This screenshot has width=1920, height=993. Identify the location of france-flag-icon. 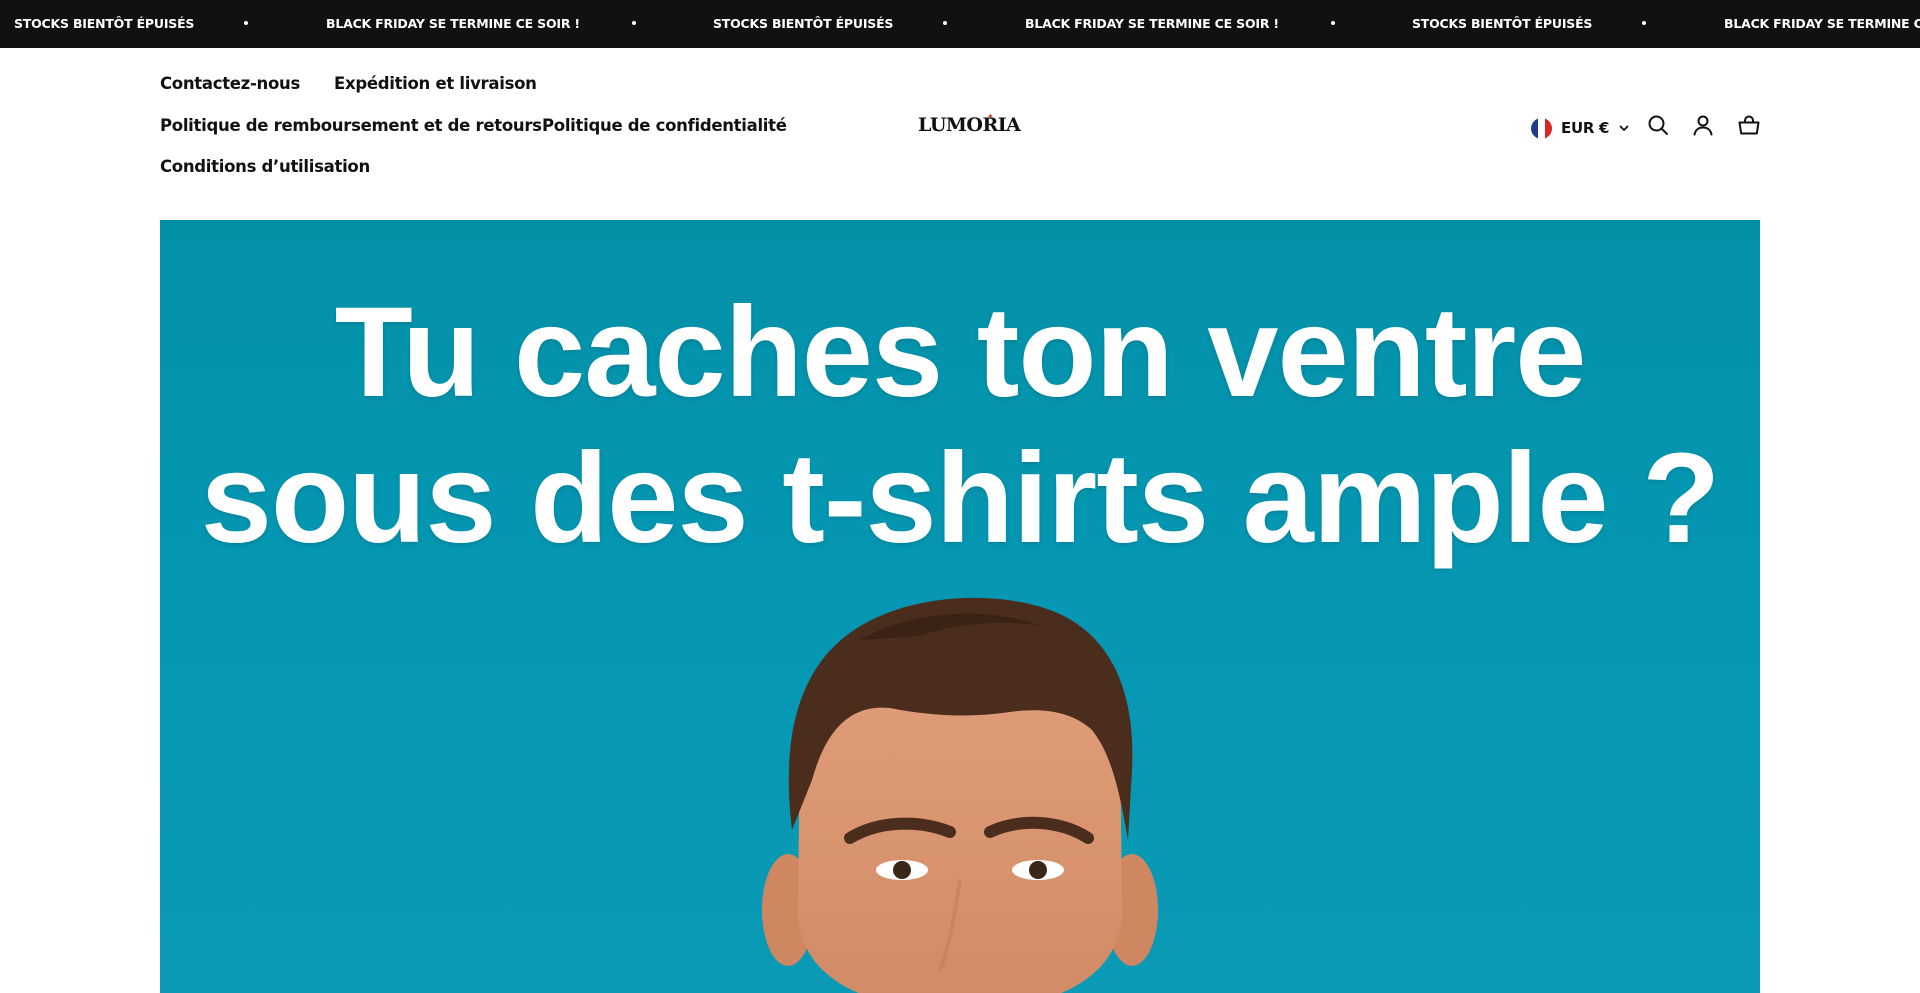
(1541, 128).